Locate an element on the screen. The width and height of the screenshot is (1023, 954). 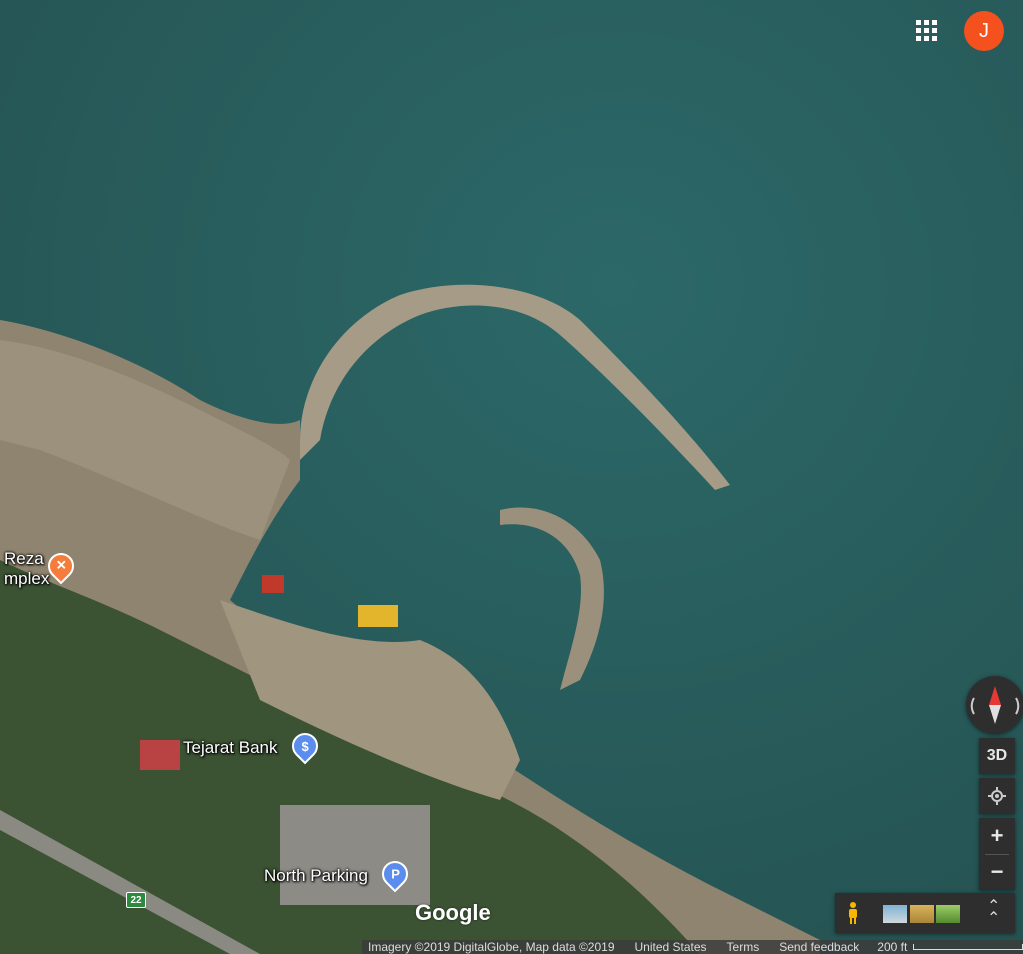
tilt-3d-button: 3D is located at coordinates (997, 756).